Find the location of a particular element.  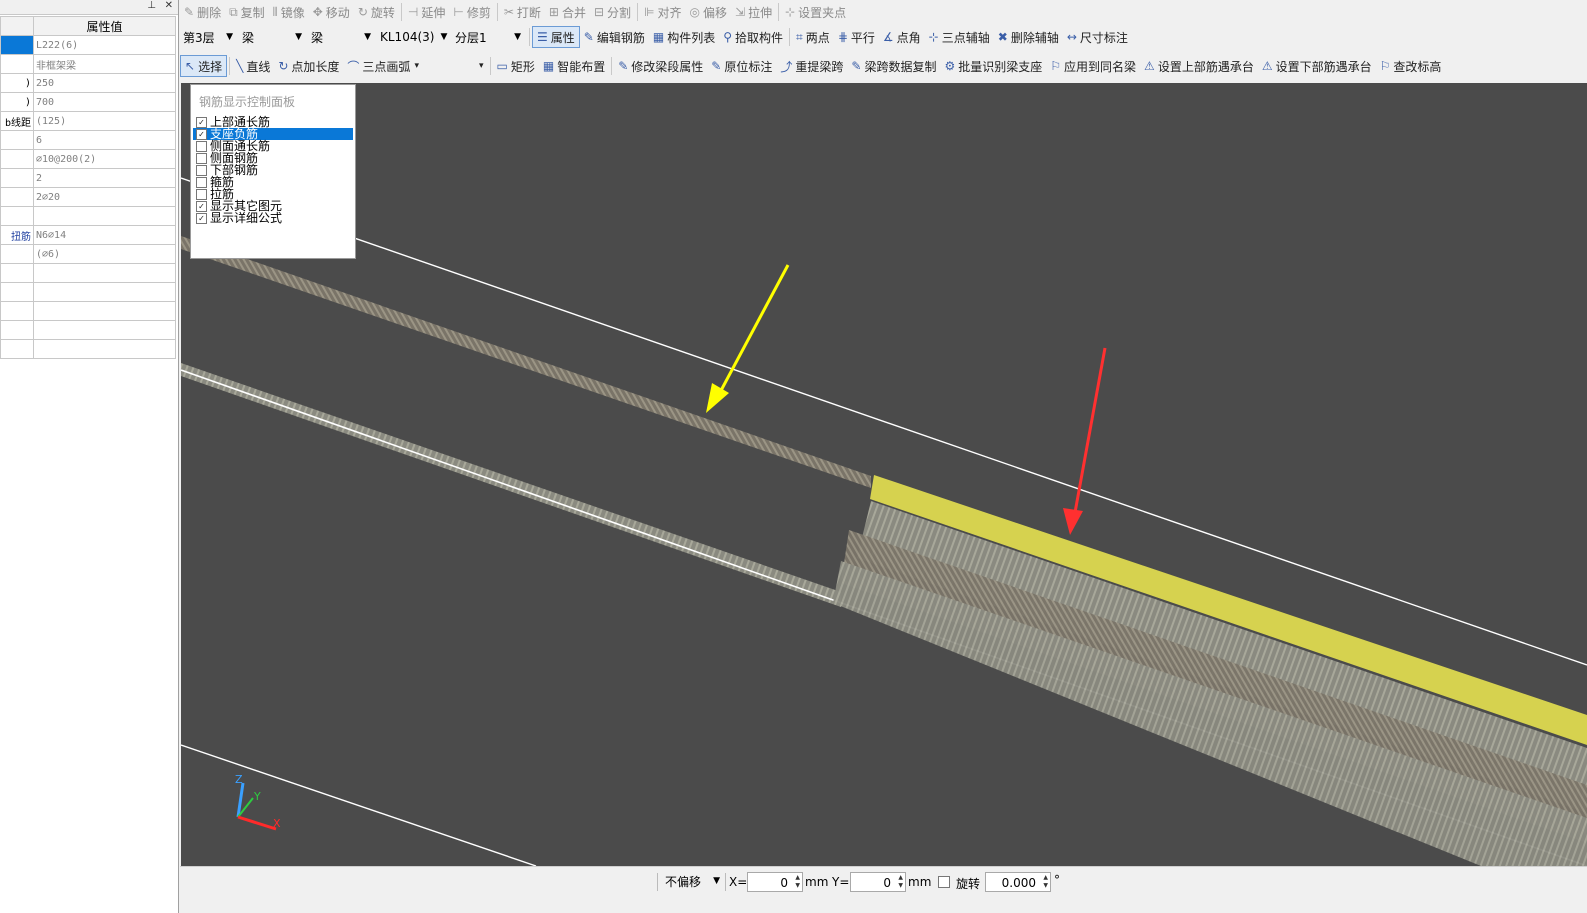

edit-tool-button: ⊢ 修剪 is located at coordinates (471, 12).